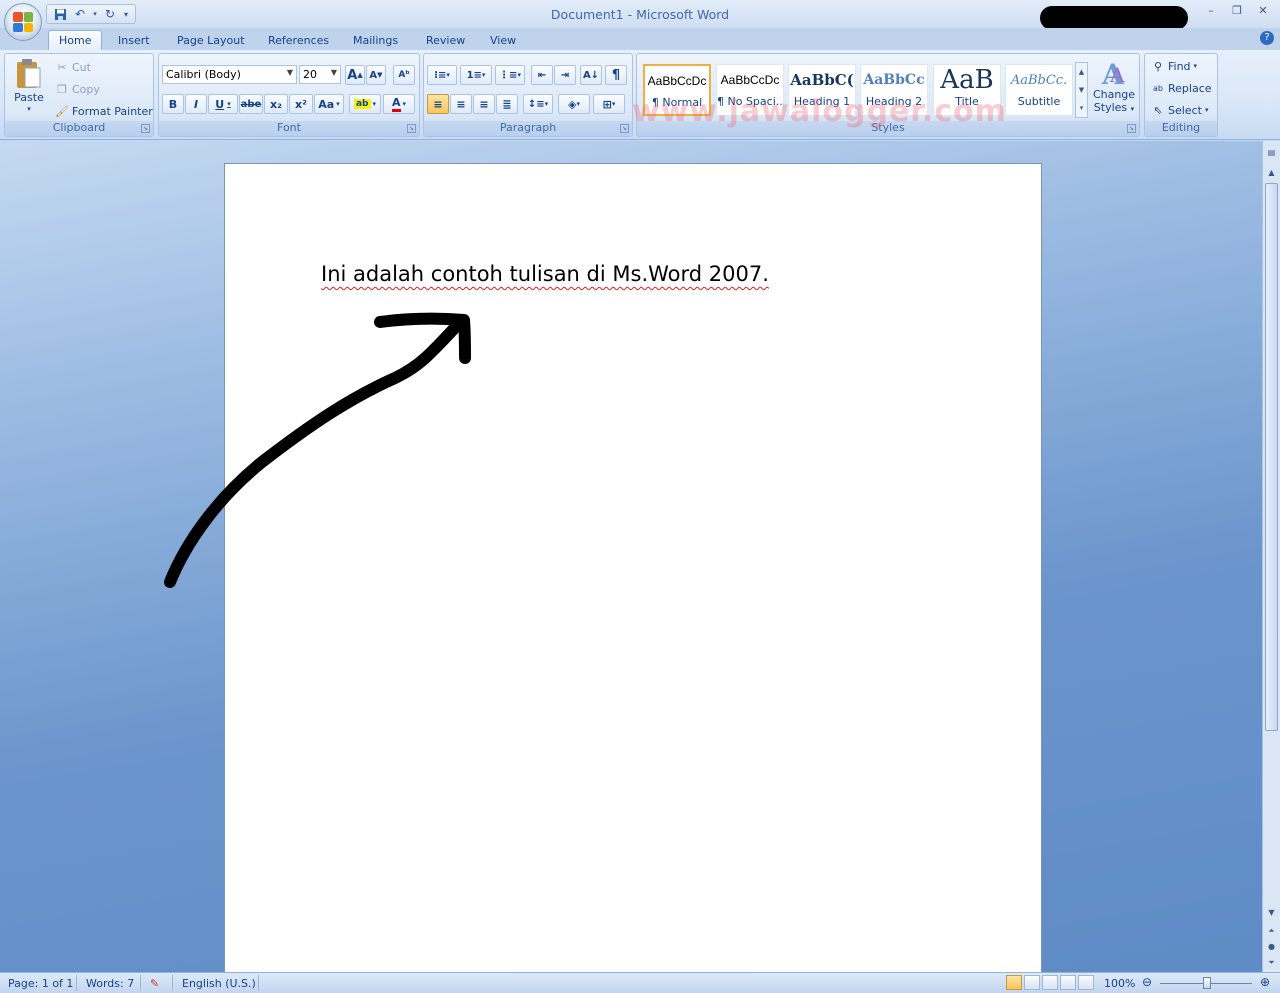  What do you see at coordinates (375, 40) in the screenshot?
I see `tab-mailings: Mailings` at bounding box center [375, 40].